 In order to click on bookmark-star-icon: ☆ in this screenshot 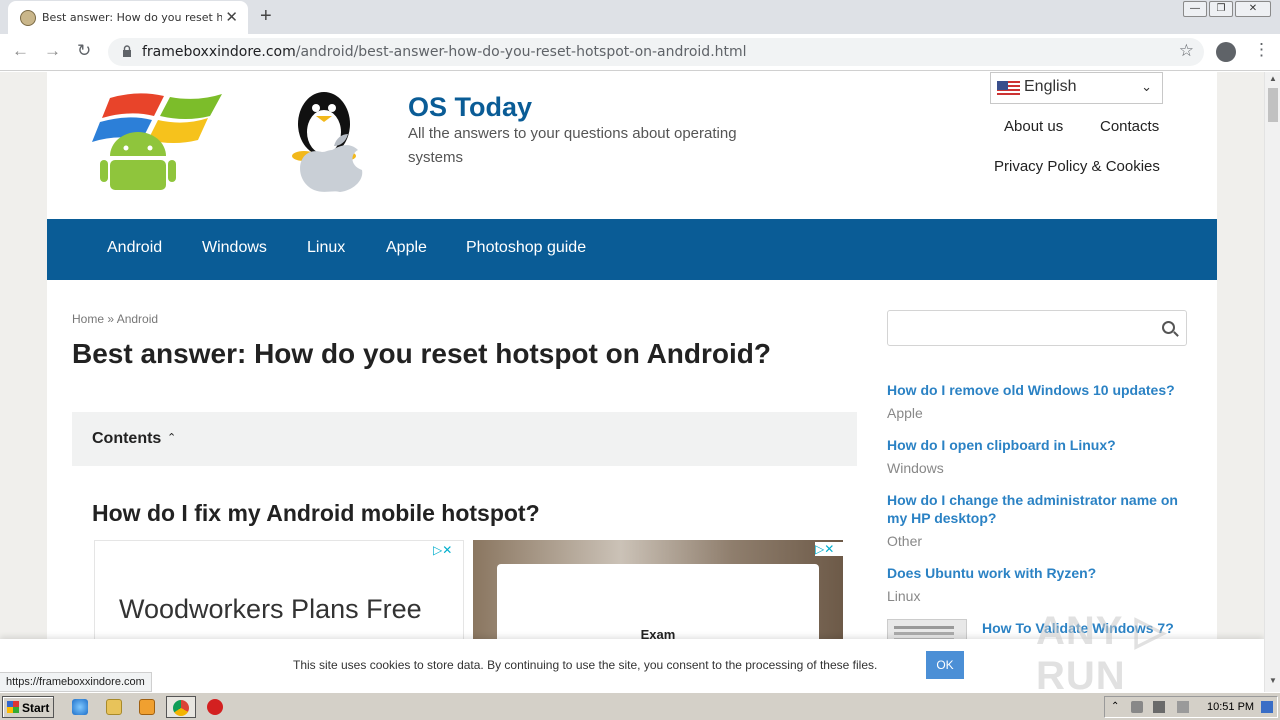, I will do `click(1186, 51)`.